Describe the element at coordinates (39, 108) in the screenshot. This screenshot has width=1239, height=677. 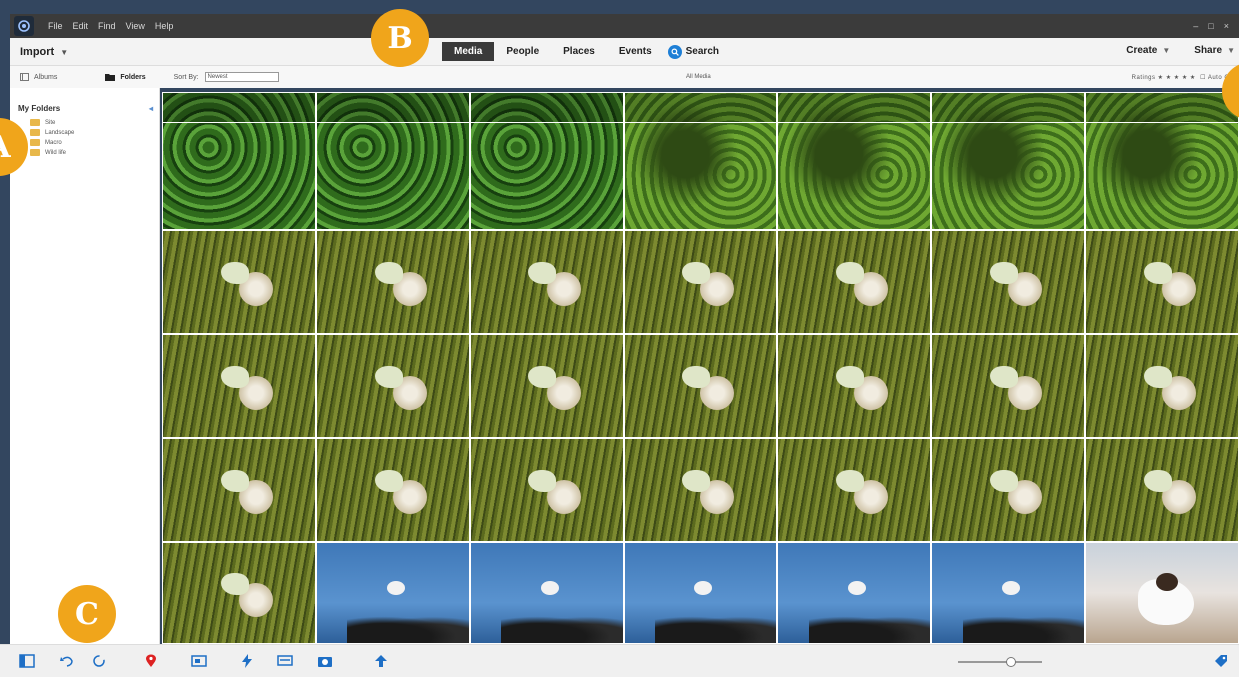
I see `my-folders-title: My Folders` at that location.